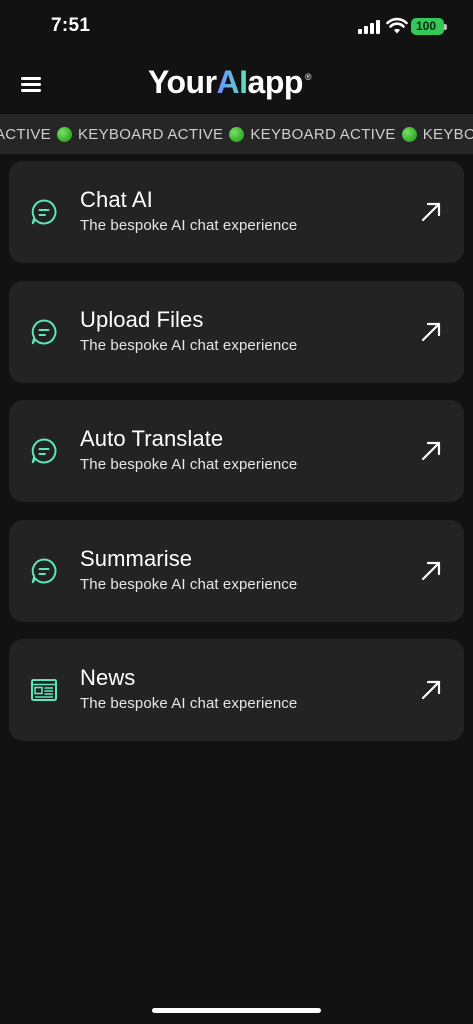 This screenshot has width=473, height=1024. What do you see at coordinates (236, 690) in the screenshot?
I see `card-news: News The bespoke AI chat experience` at bounding box center [236, 690].